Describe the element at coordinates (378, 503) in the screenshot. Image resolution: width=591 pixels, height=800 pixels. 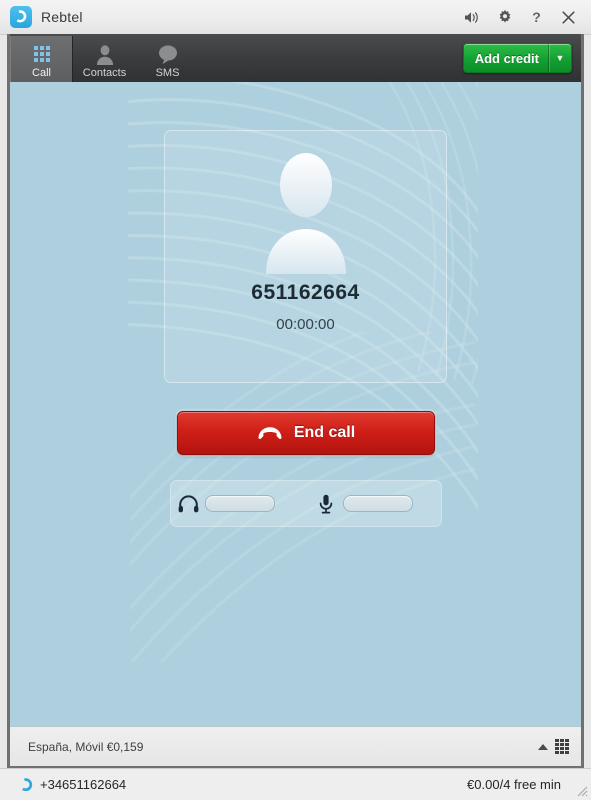
I see `mic-volume-slider` at that location.